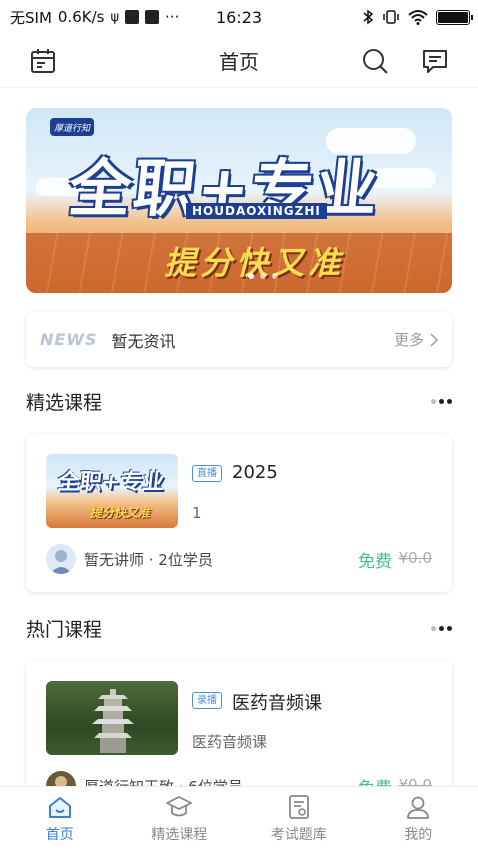  What do you see at coordinates (239, 339) in the screenshot?
I see `news-bar: NEWS 暂无资讯 更多` at bounding box center [239, 339].